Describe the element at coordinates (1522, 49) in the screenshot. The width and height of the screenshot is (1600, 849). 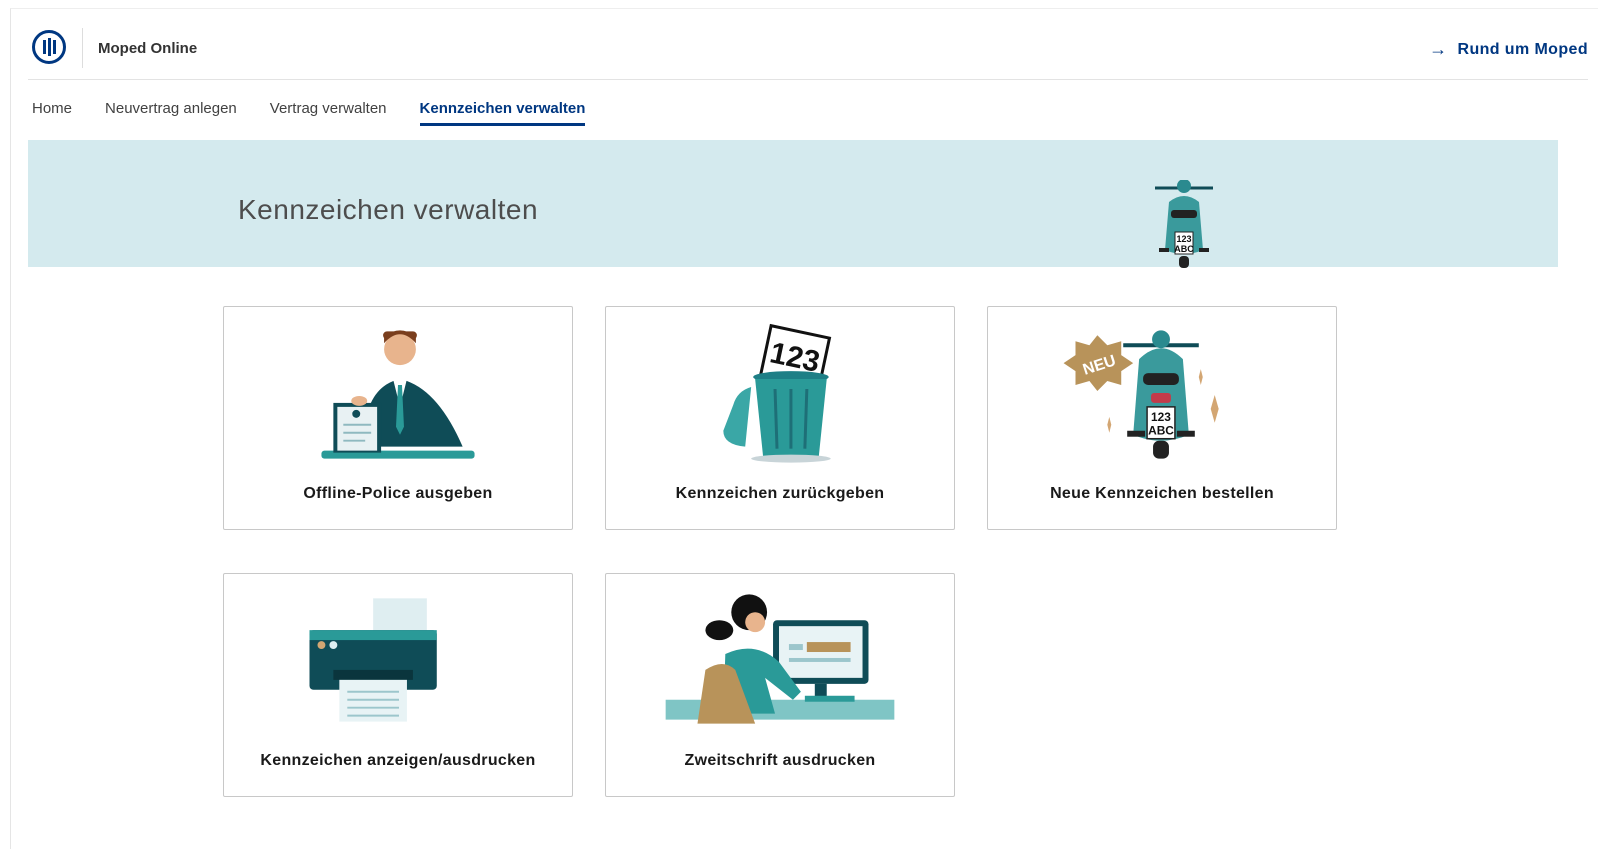
I see `rund-um-moped-label: Rund um Moped` at that location.